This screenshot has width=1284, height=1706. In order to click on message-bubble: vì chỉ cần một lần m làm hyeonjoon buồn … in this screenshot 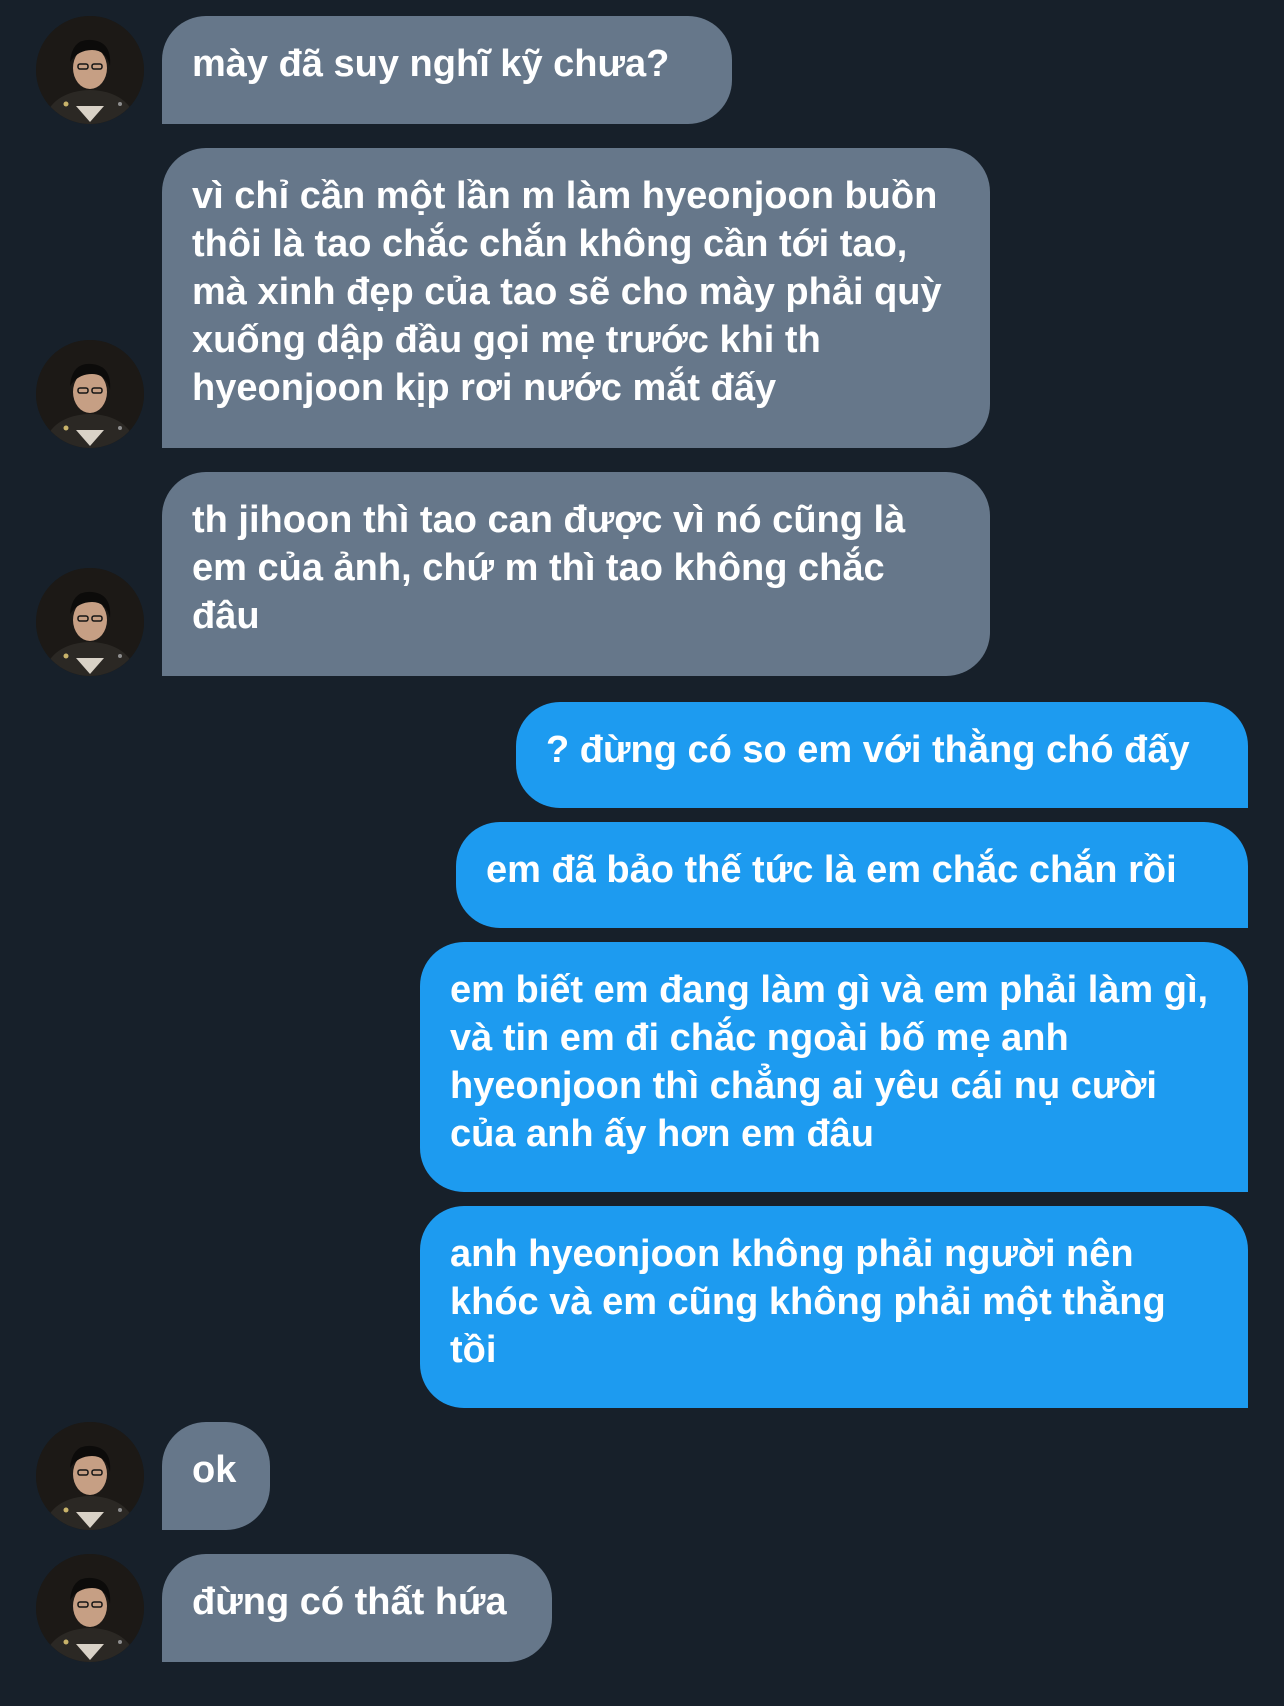, I will do `click(576, 298)`.